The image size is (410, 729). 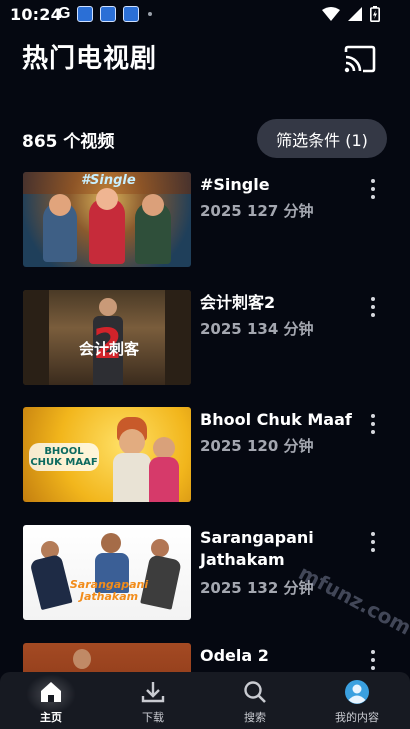 What do you see at coordinates (375, 14) in the screenshot?
I see `battery-icon` at bounding box center [375, 14].